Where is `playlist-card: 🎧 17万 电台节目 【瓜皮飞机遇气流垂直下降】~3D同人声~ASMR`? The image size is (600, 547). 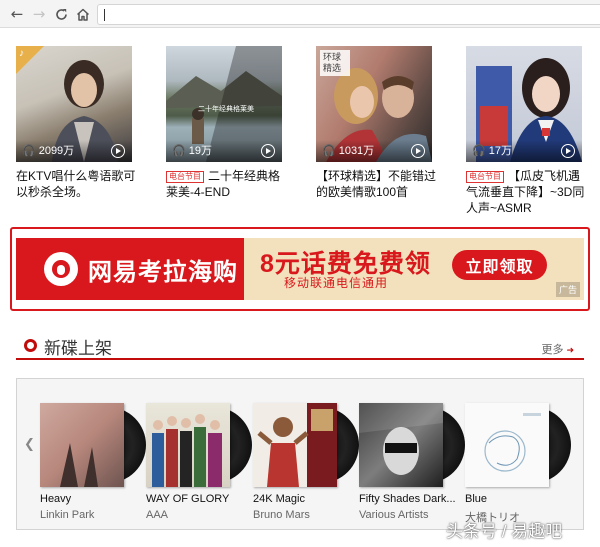 playlist-card: 🎧 17万 电台节目 【瓜皮飞机遇气流垂直下降】~3D同人声~ASMR is located at coordinates (525, 131).